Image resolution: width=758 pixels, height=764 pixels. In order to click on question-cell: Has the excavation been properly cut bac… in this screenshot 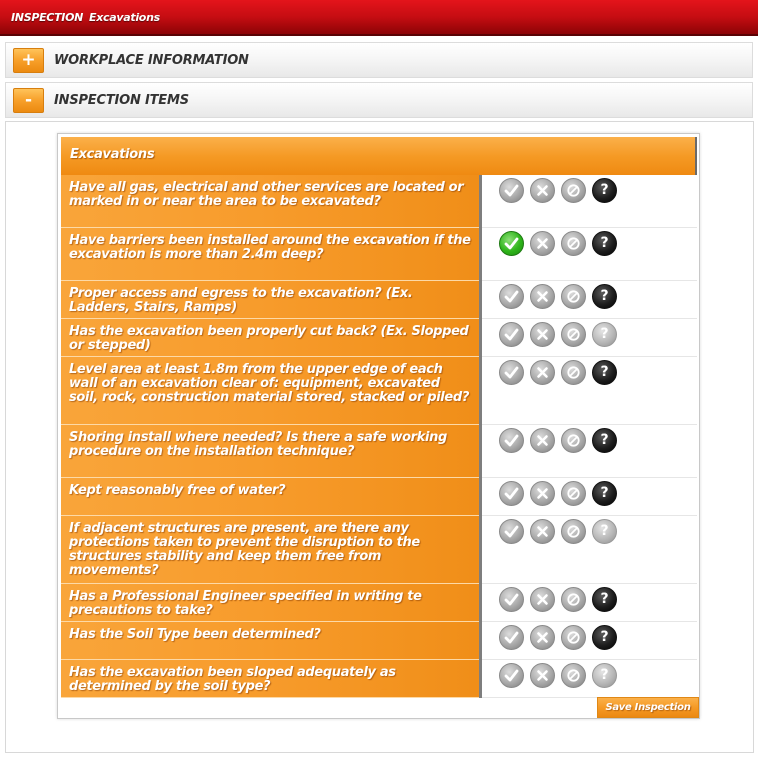, I will do `click(270, 338)`.